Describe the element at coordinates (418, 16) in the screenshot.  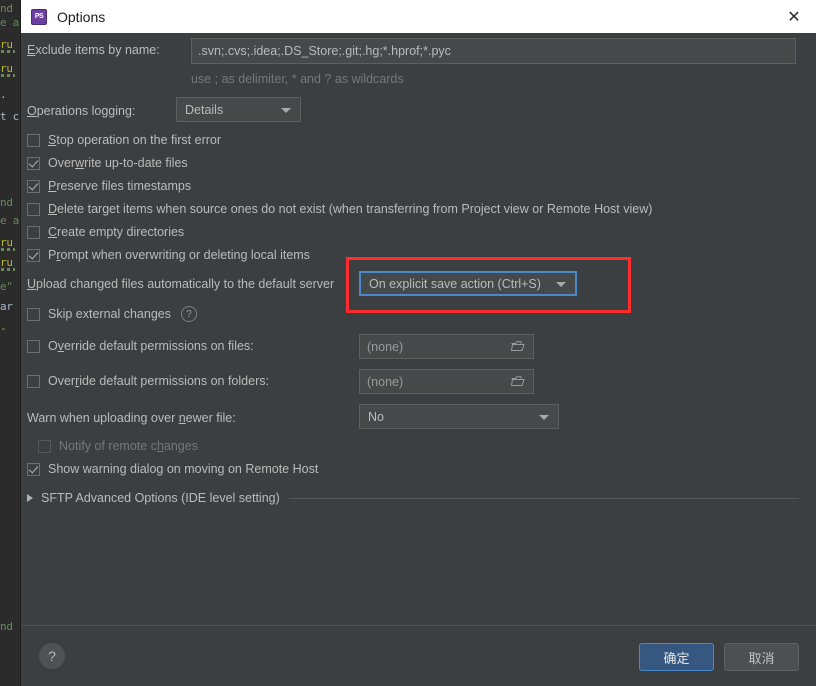
I see `title-bar: PS Options ✕` at that location.